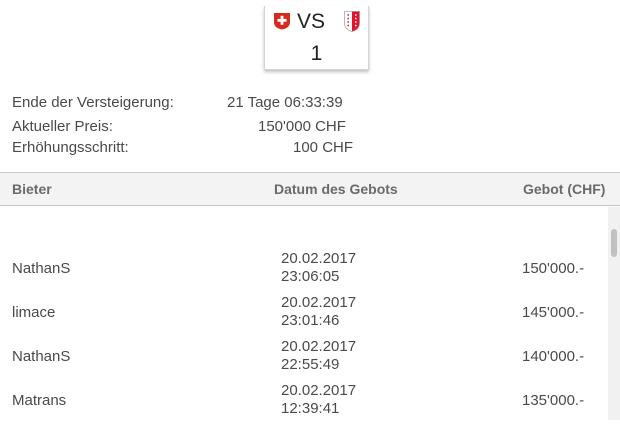  I want to click on bid-date: 20.02.2017 23:01:46, so click(318, 312).